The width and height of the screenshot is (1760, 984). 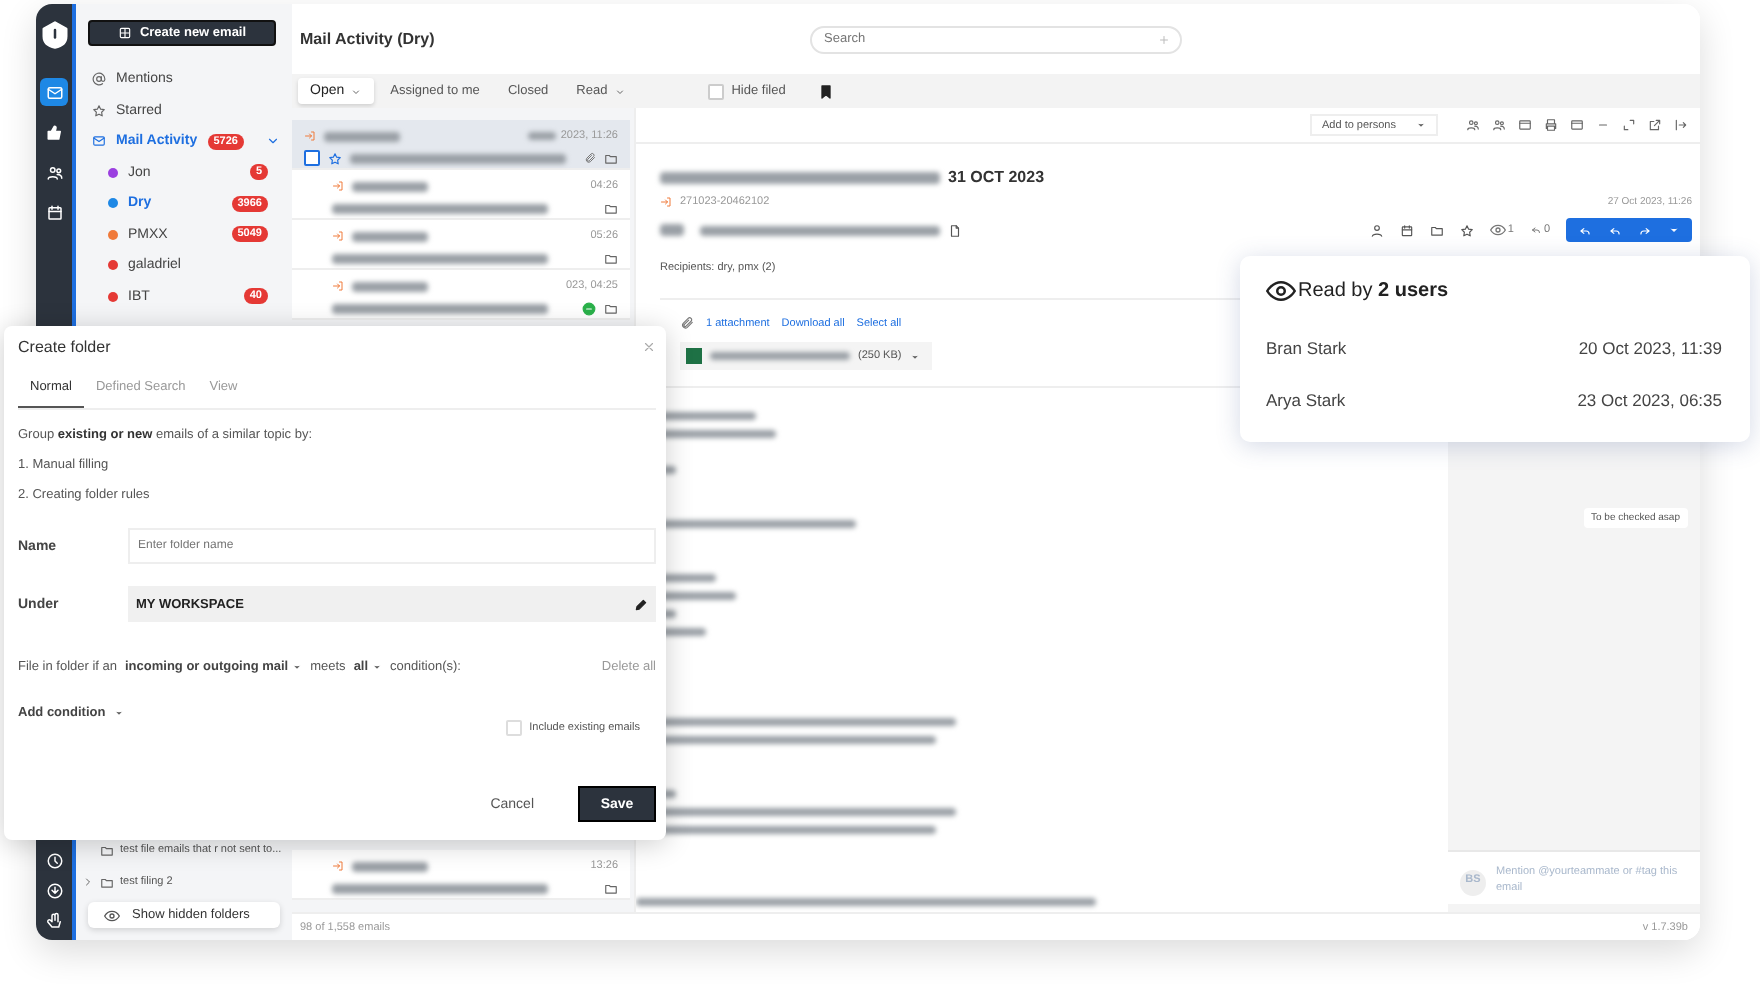 What do you see at coordinates (1650, 348) in the screenshot?
I see `read-time: 20 Oct 2023, 11:39` at bounding box center [1650, 348].